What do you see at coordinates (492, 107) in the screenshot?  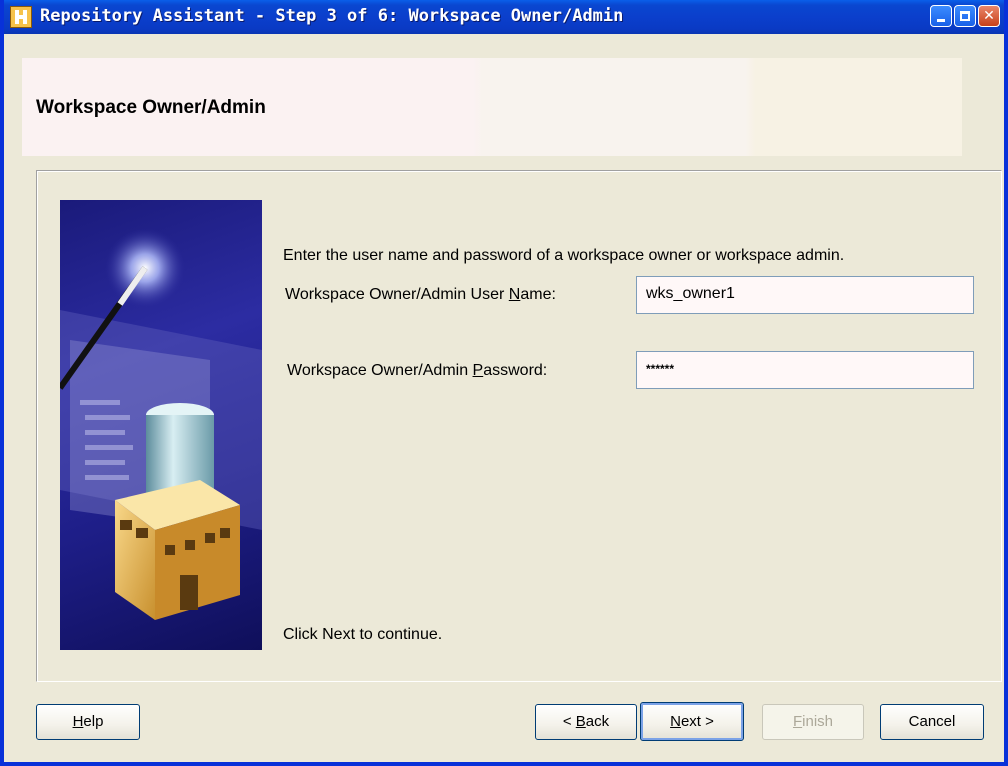 I see `step-header: Workspace Owner/Admin` at bounding box center [492, 107].